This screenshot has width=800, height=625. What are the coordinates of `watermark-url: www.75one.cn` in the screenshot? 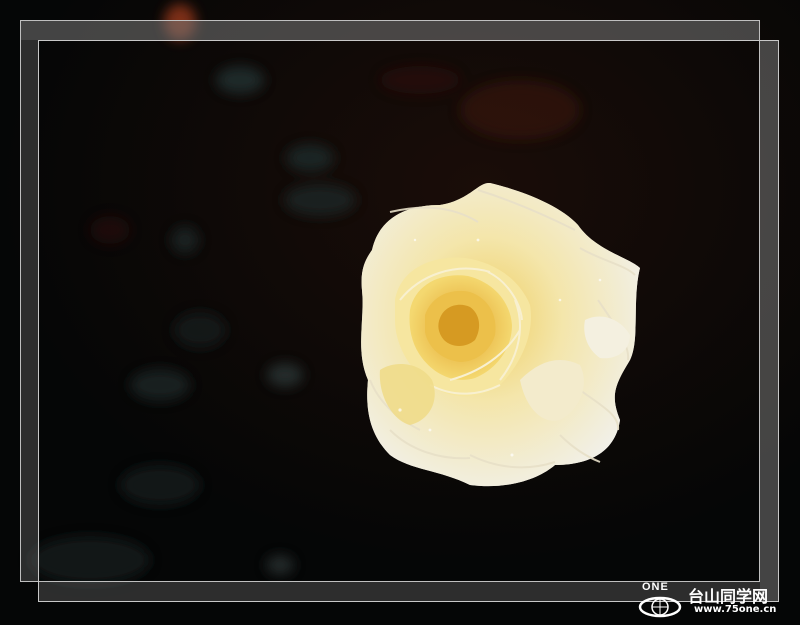 It's located at (735, 609).